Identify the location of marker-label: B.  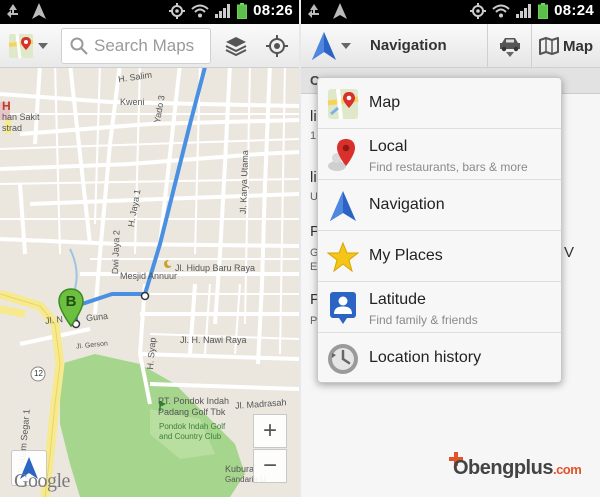
(71, 301).